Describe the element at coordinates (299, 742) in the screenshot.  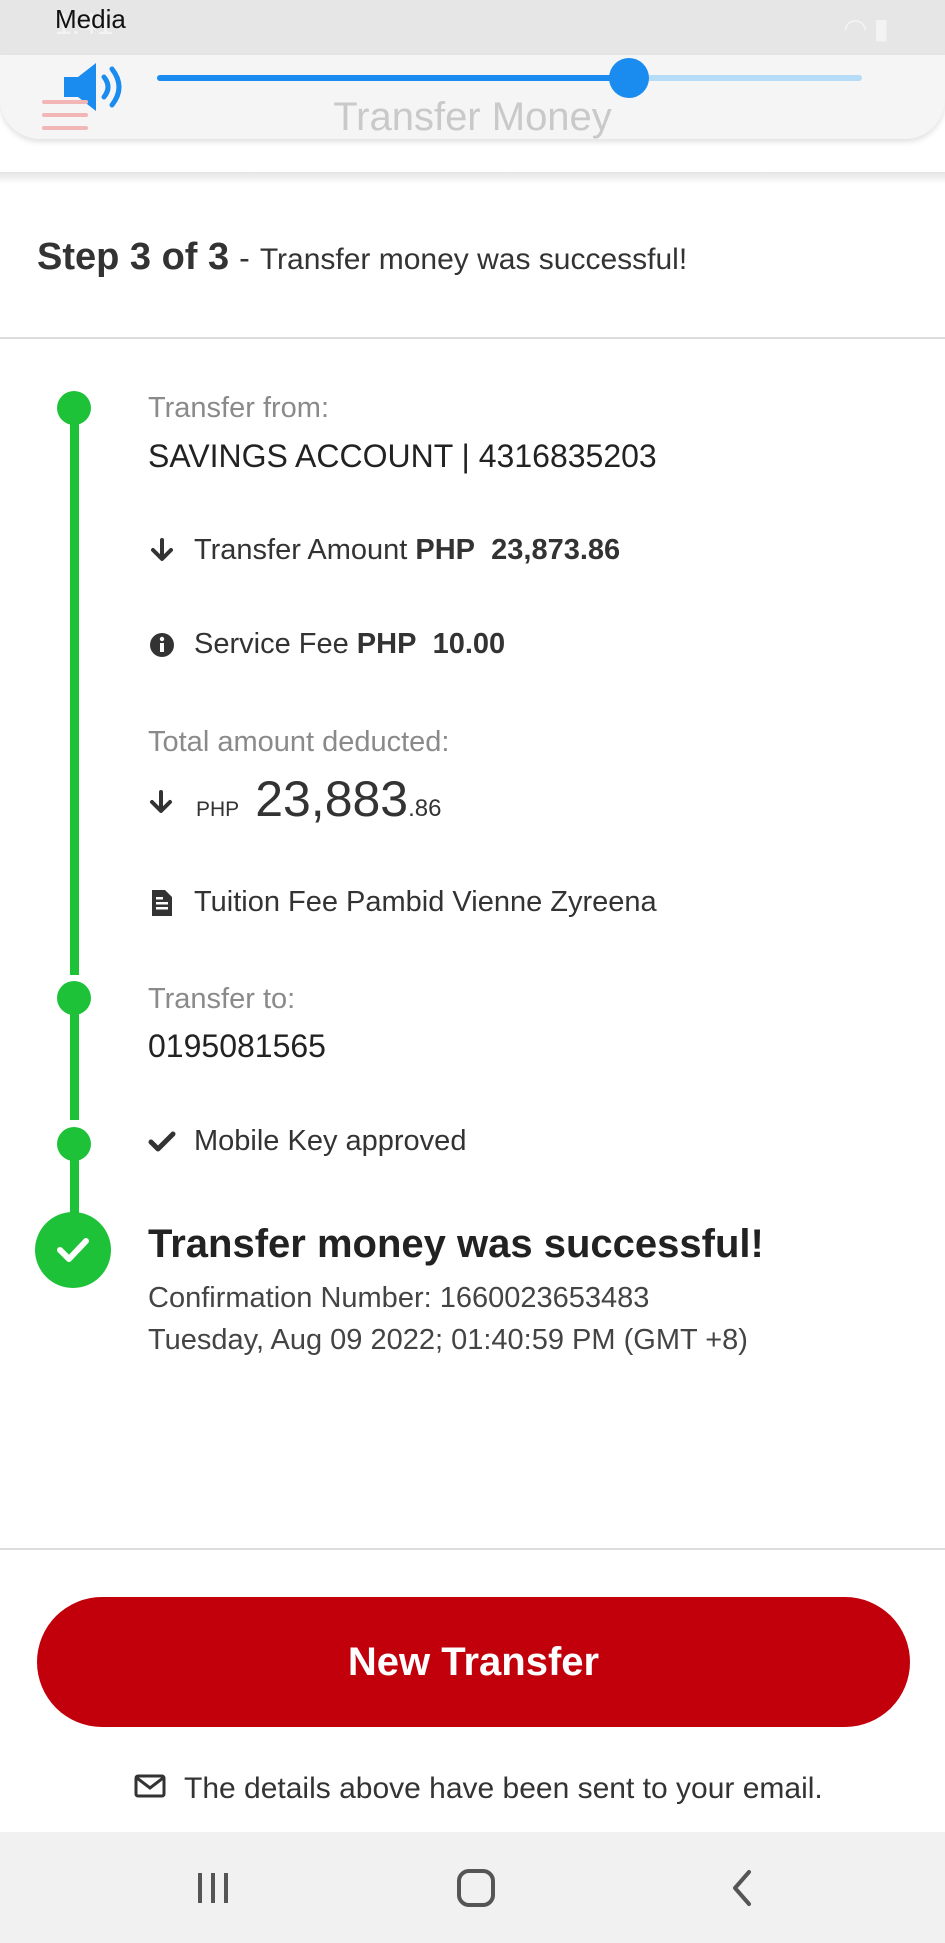
I see `total-label: Total amount deducted:` at that location.